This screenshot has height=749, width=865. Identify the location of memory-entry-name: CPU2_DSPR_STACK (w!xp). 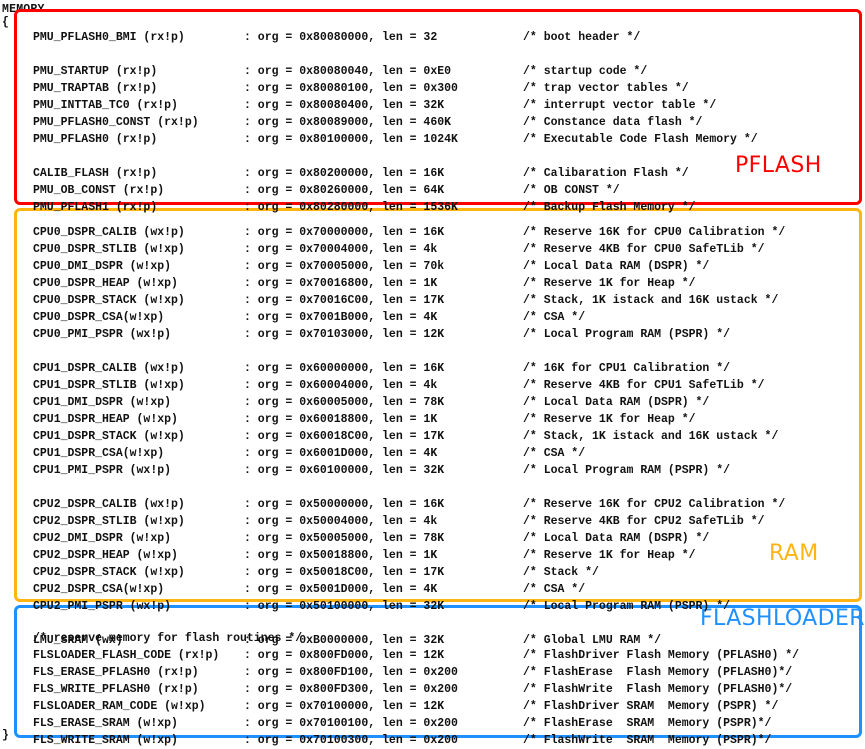
(109, 572).